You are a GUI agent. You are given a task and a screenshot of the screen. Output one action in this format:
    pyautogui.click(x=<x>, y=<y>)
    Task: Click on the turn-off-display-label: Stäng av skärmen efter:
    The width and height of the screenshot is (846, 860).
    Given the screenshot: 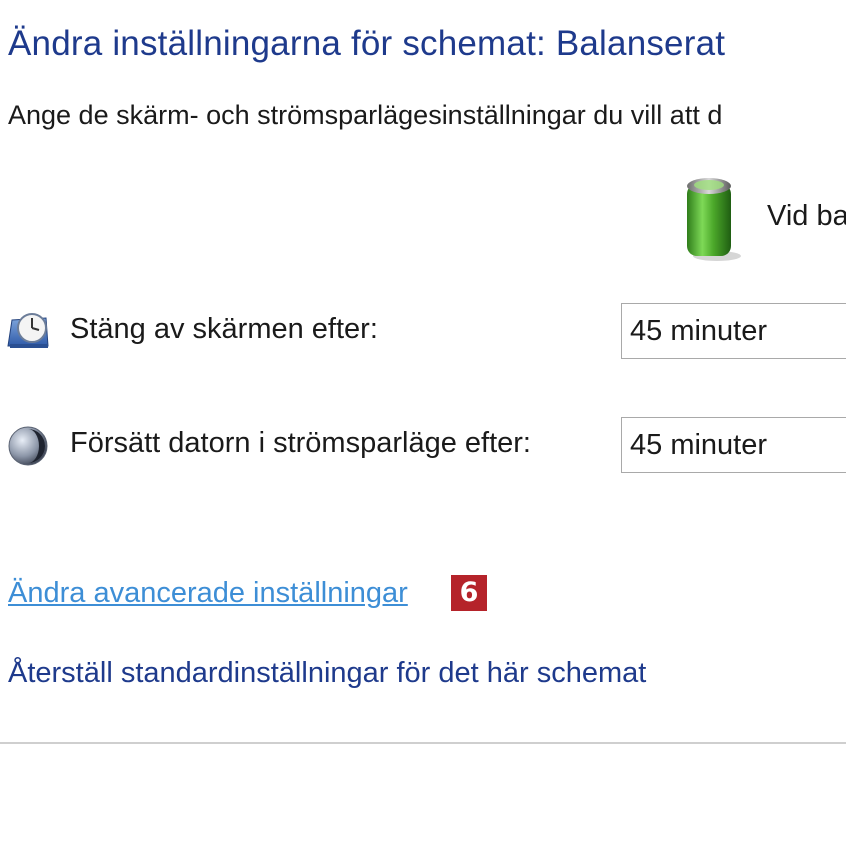 What is the action you would take?
    pyautogui.click(x=224, y=329)
    